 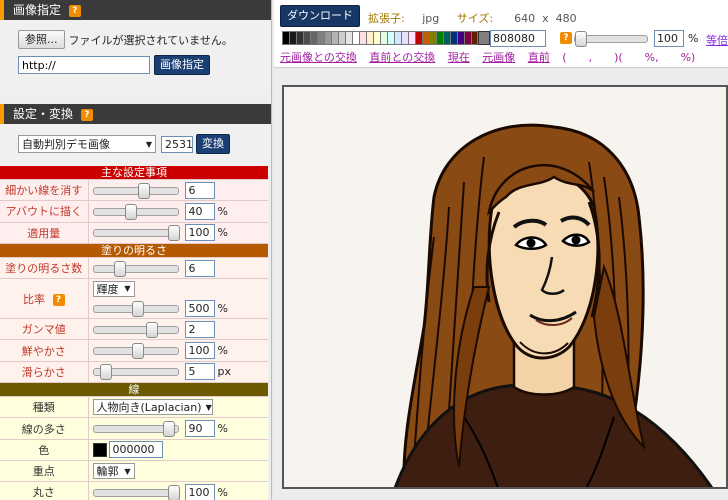 What do you see at coordinates (199, 211) in the screenshot?
I see `rough-draw-input: 40` at bounding box center [199, 211].